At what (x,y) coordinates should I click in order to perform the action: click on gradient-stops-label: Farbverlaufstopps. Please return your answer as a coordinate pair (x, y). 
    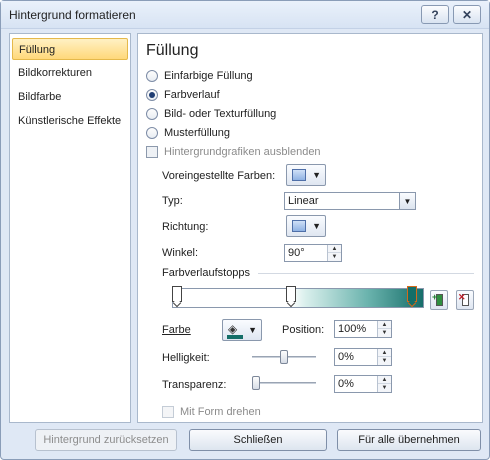
    Looking at the image, I should click on (206, 273).